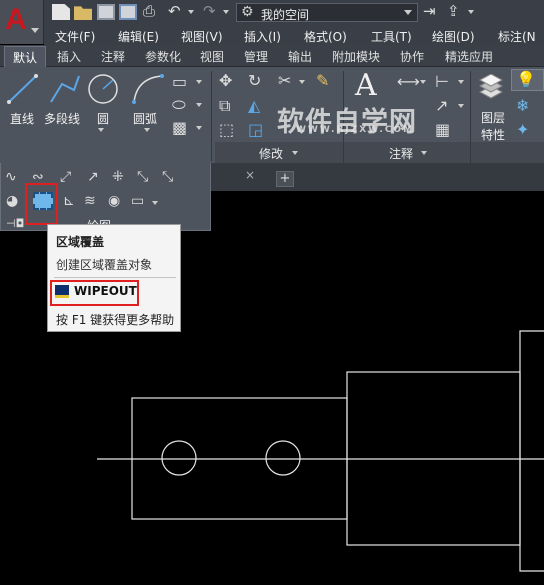 The image size is (544, 585). Describe the element at coordinates (401, 153) in the screenshot. I see `annotate-panel-title: 注释` at that location.